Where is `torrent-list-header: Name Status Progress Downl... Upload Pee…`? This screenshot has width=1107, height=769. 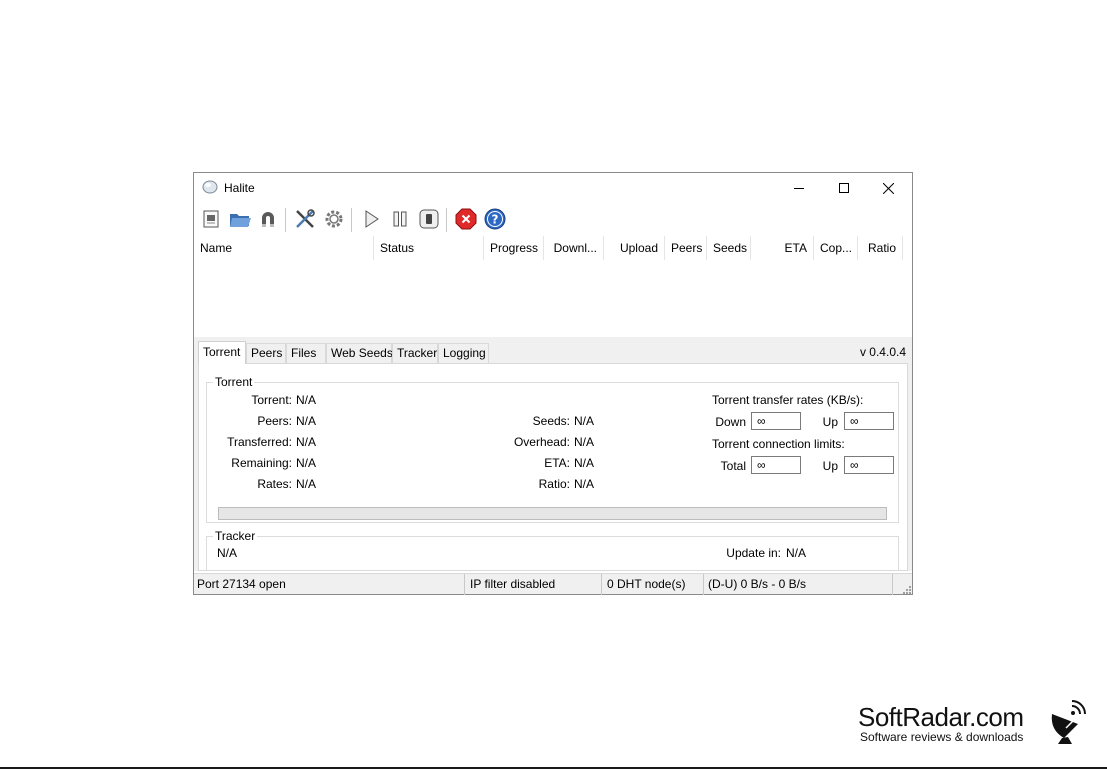 torrent-list-header: Name Status Progress Downl... Upload Pee… is located at coordinates (553, 248).